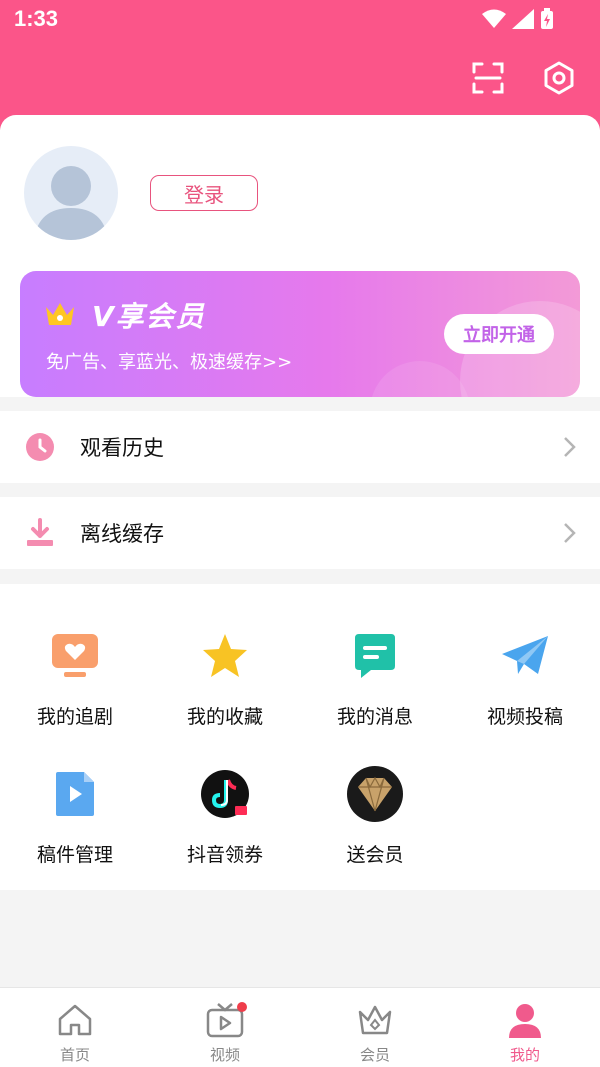  I want to click on home-icon, so click(75, 1020).